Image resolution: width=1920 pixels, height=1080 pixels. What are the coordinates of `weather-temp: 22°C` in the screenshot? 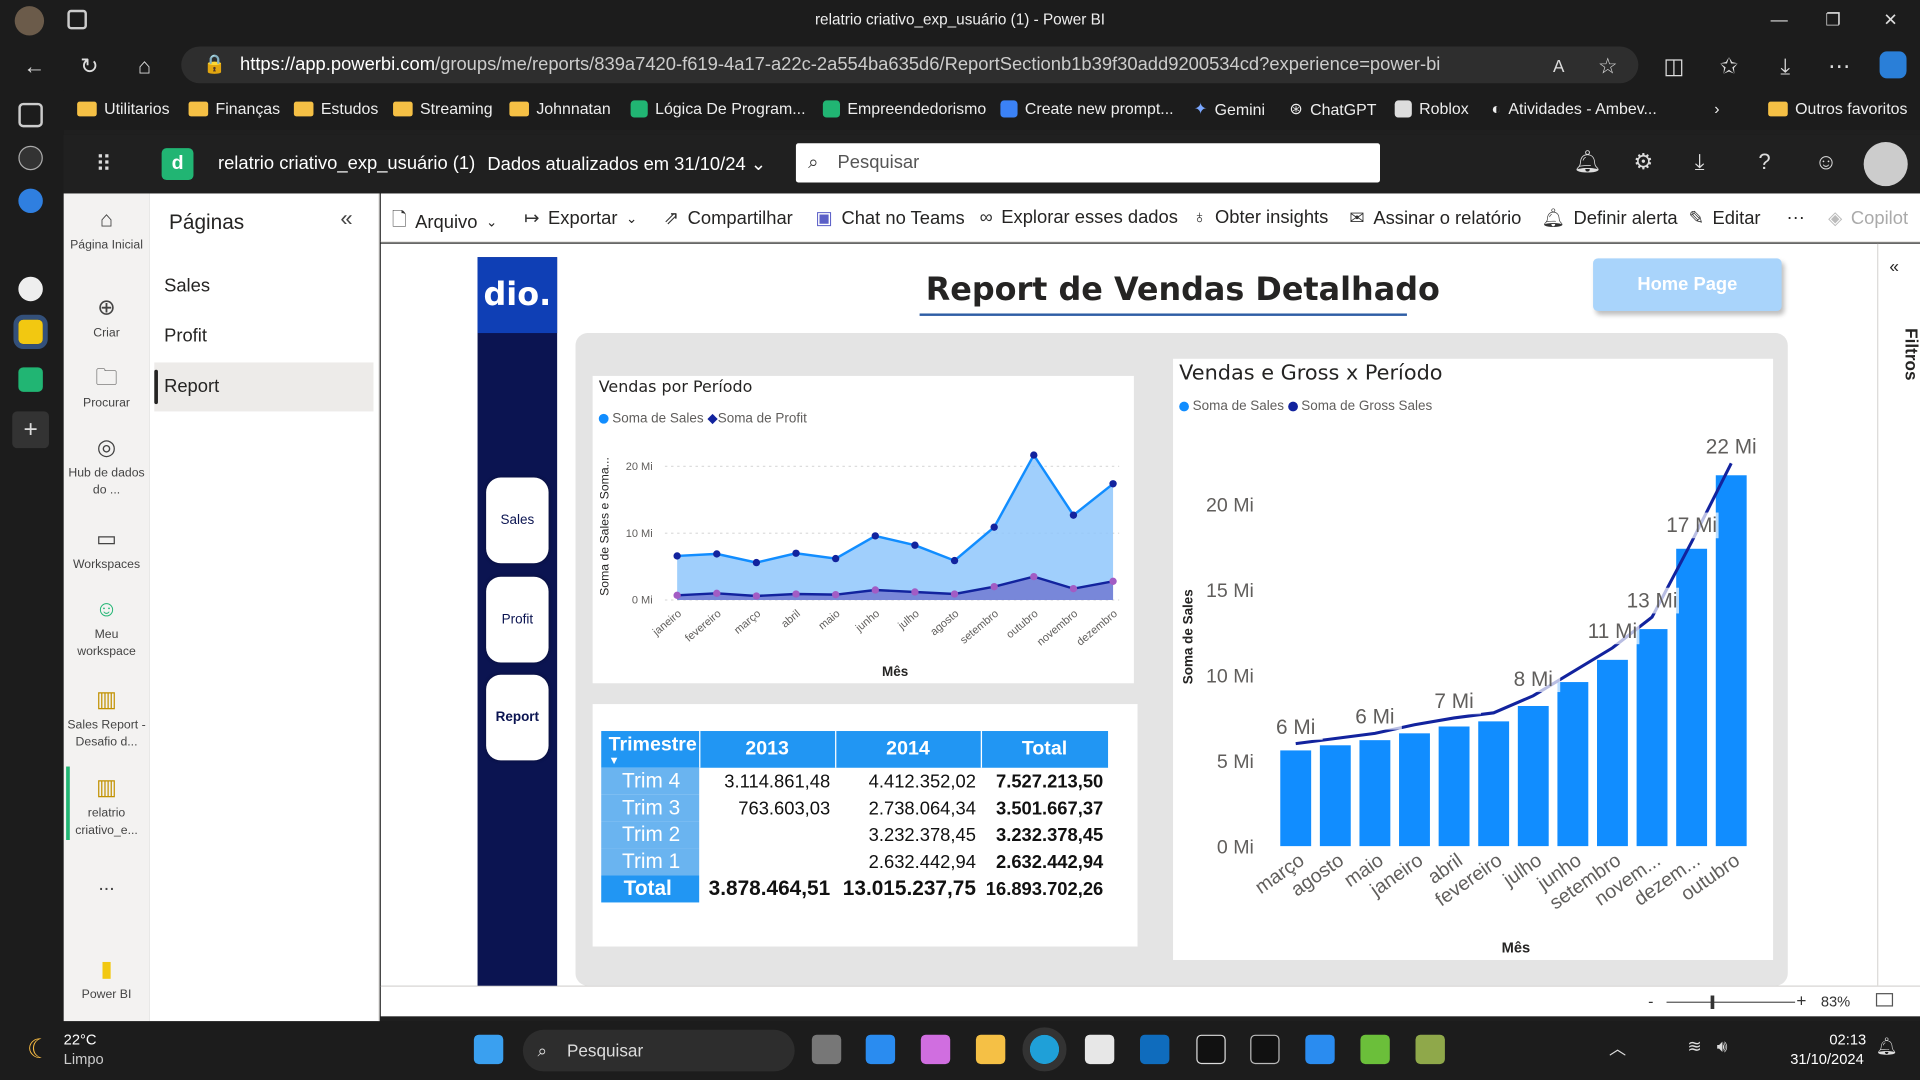 It's located at (80, 1039).